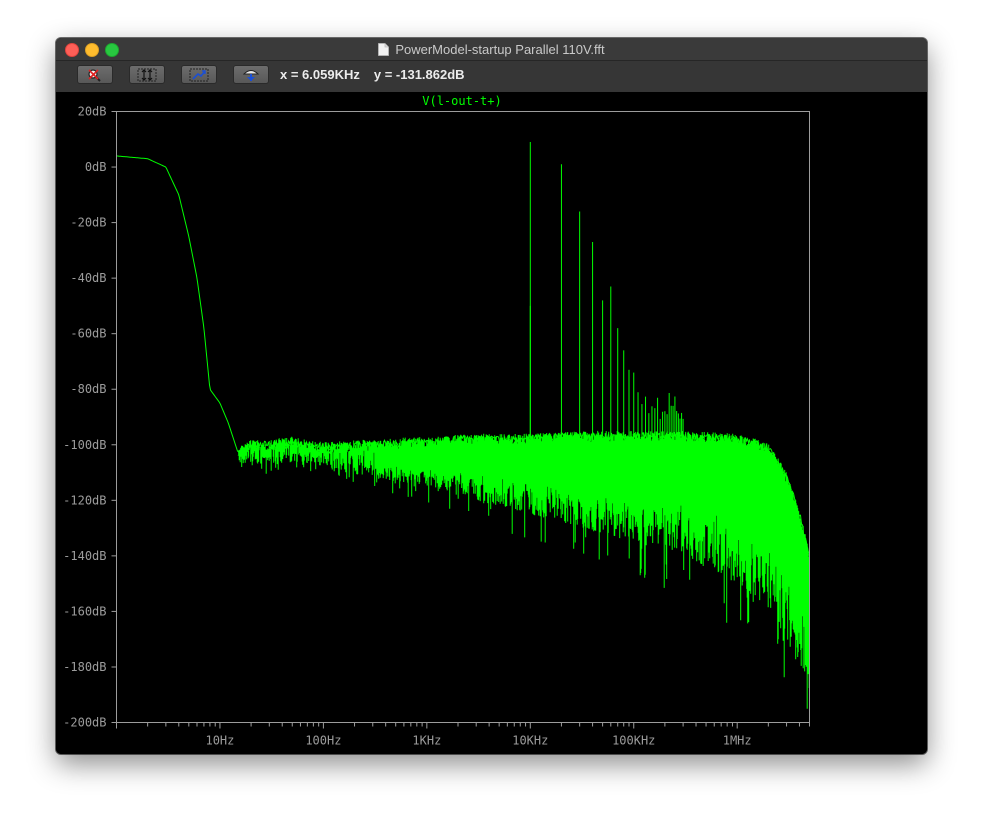 Image resolution: width=983 pixels, height=828 pixels. Describe the element at coordinates (633, 741) in the screenshot. I see `x-tick-label: 100KHz` at that location.